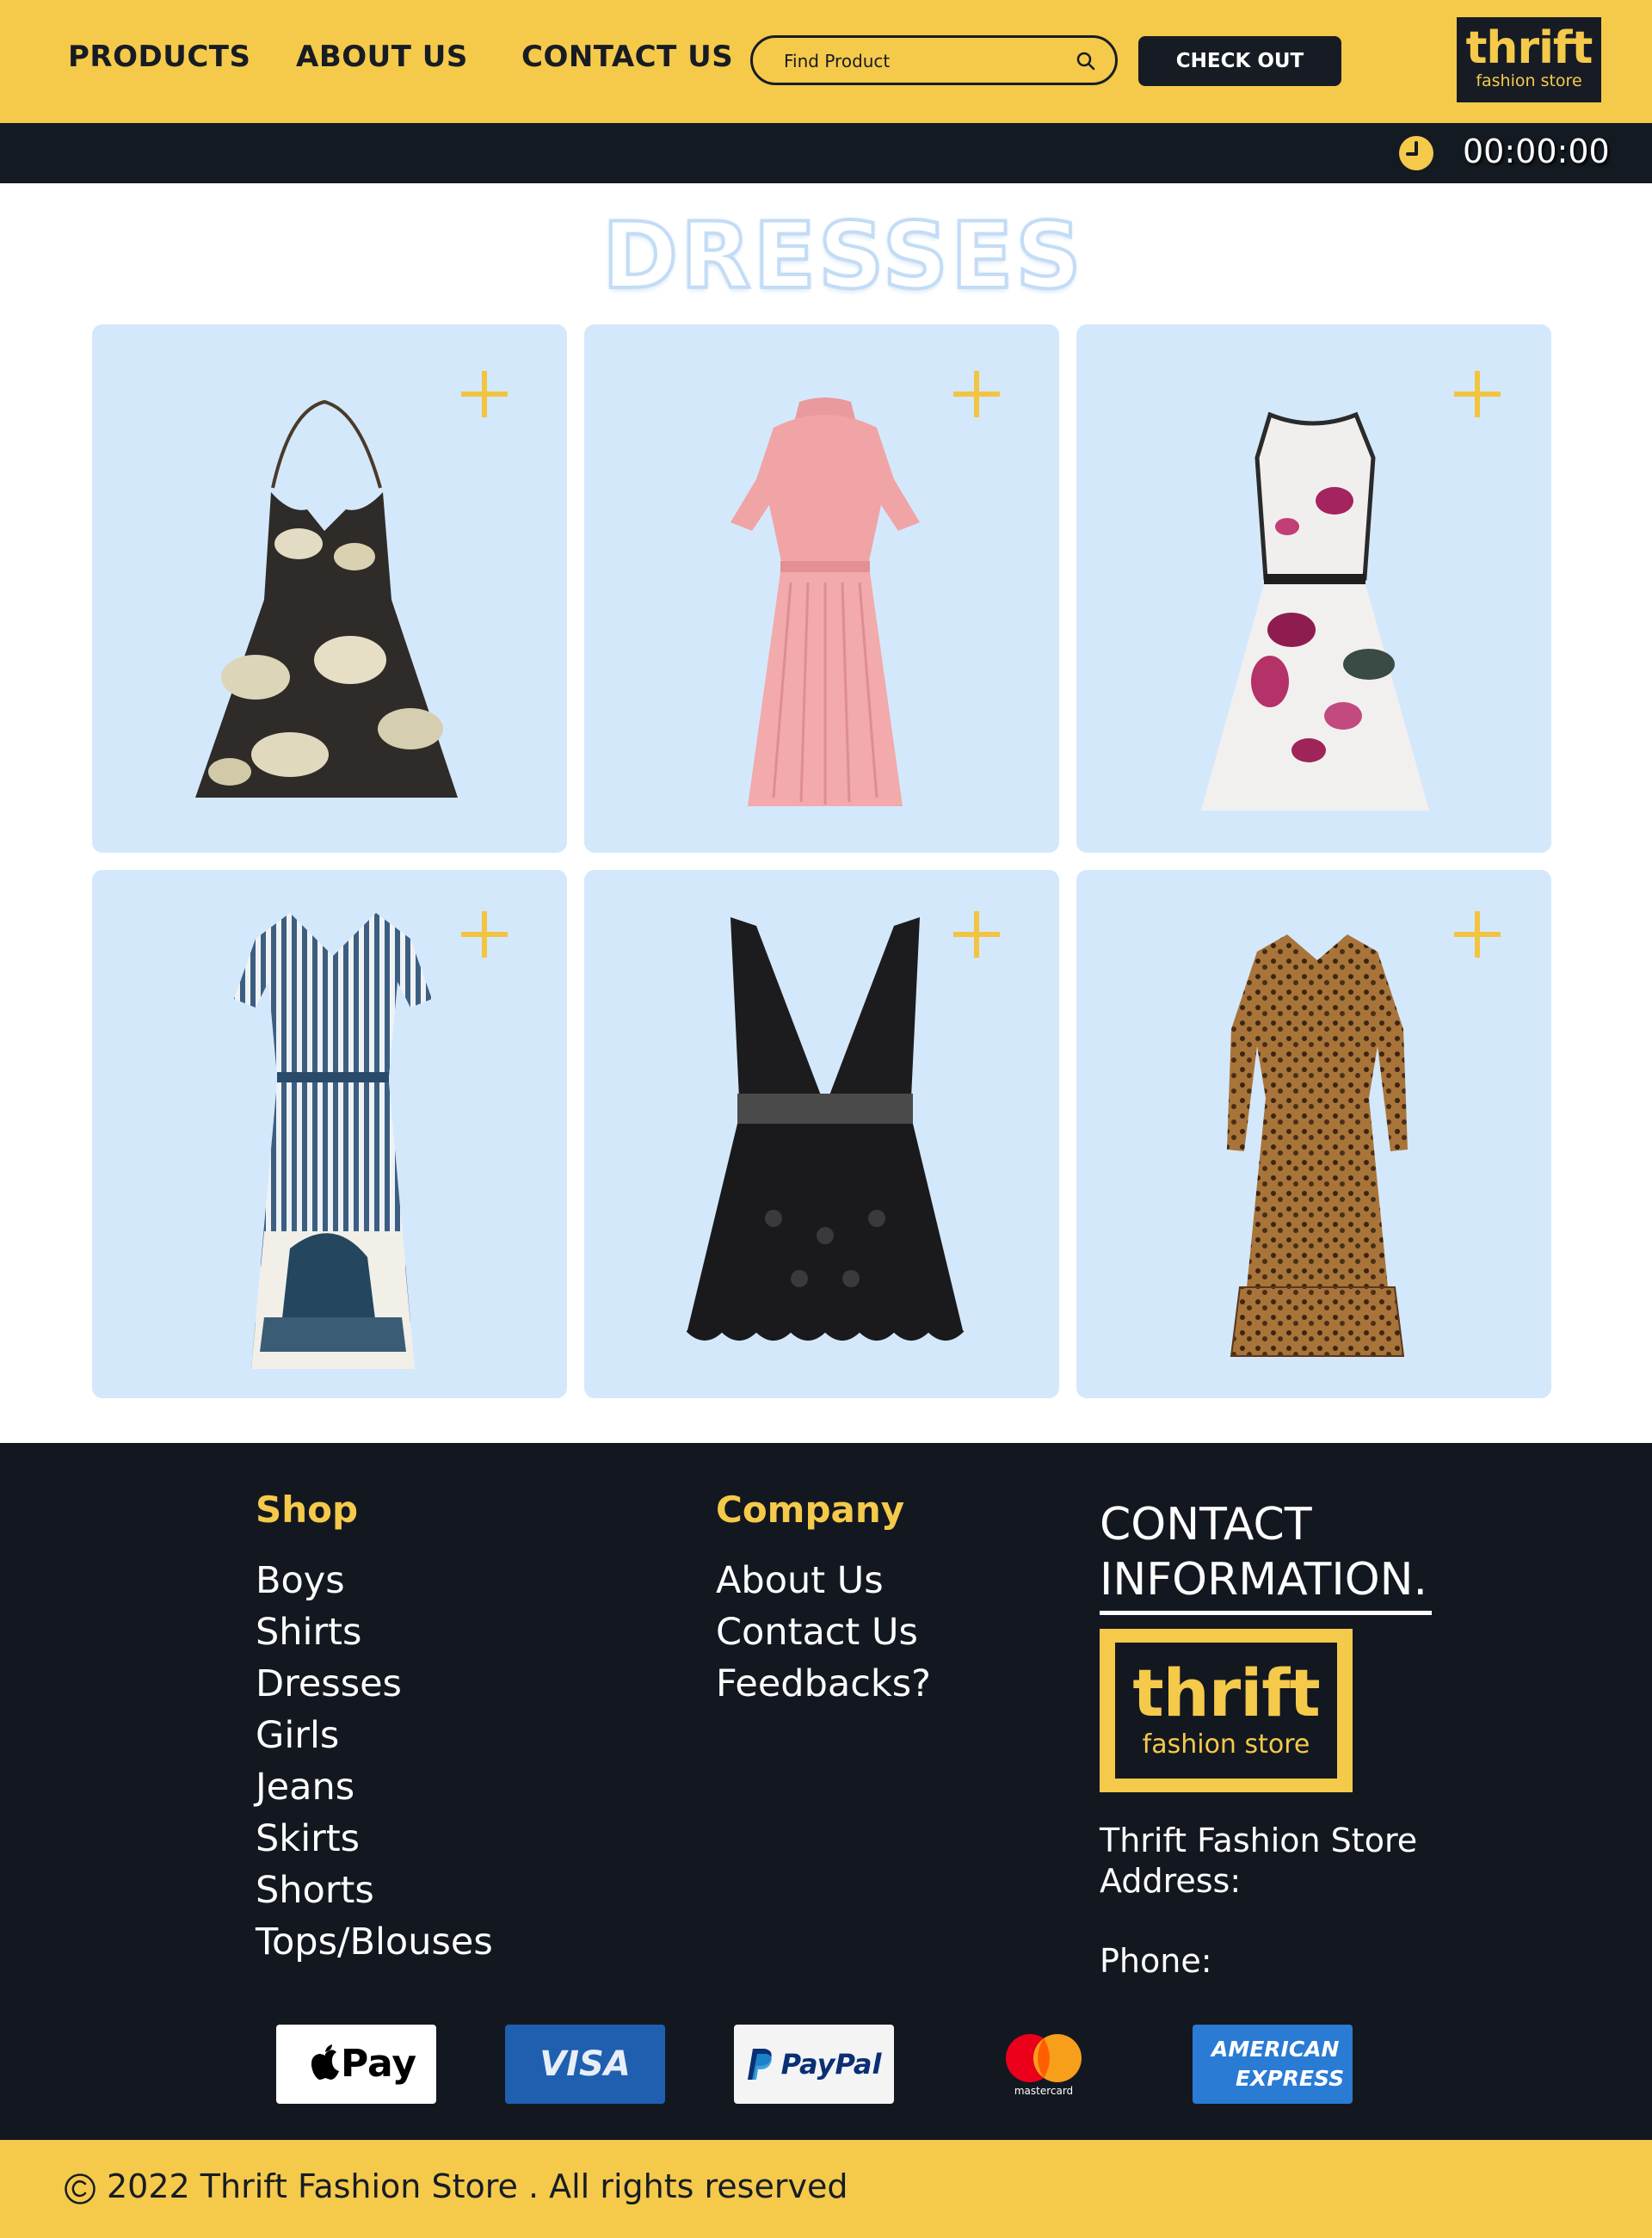 This screenshot has height=2238, width=1652. What do you see at coordinates (308, 1839) in the screenshot?
I see `footer-link-skirts: Skirts` at bounding box center [308, 1839].